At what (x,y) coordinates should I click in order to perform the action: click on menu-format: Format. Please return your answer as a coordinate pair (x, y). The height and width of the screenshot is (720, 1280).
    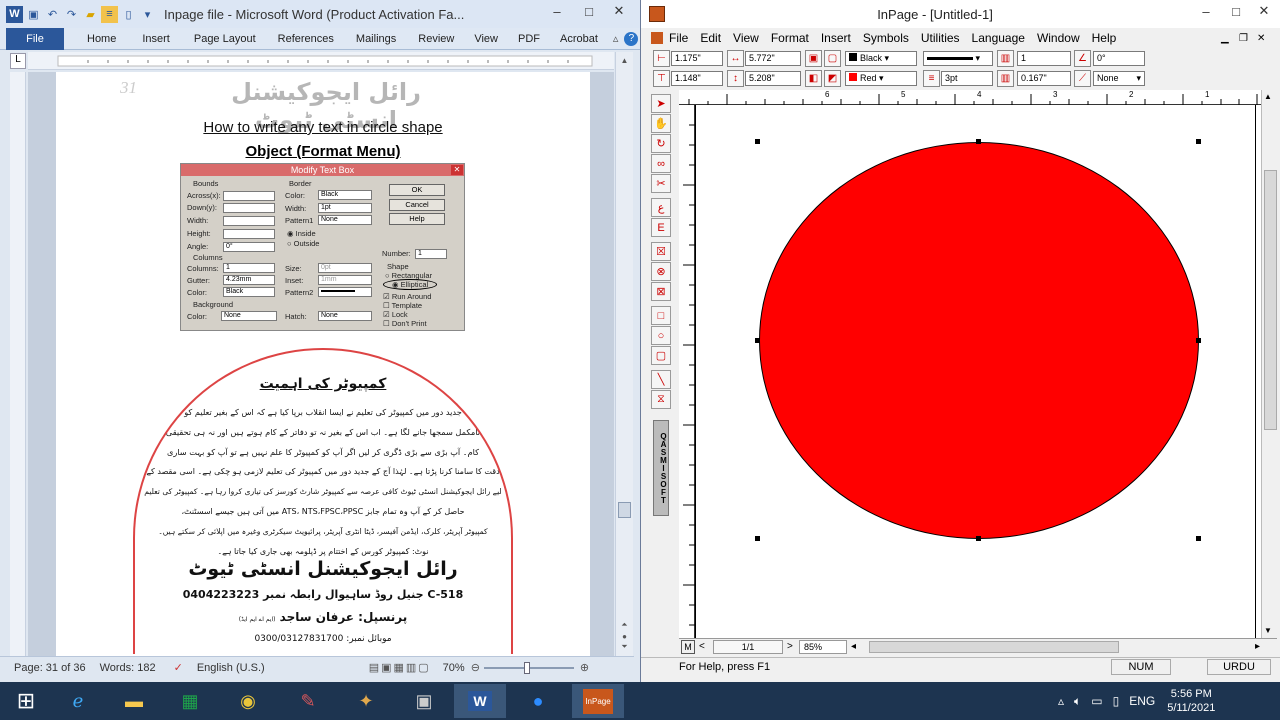
    Looking at the image, I should click on (790, 38).